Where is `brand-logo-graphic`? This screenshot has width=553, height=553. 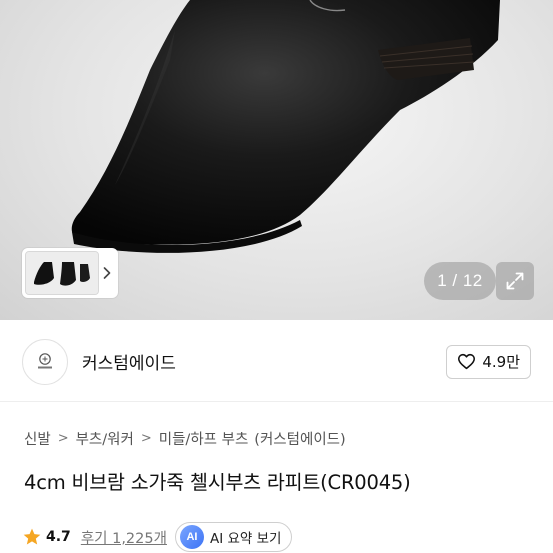
brand-logo-graphic is located at coordinates (45, 360).